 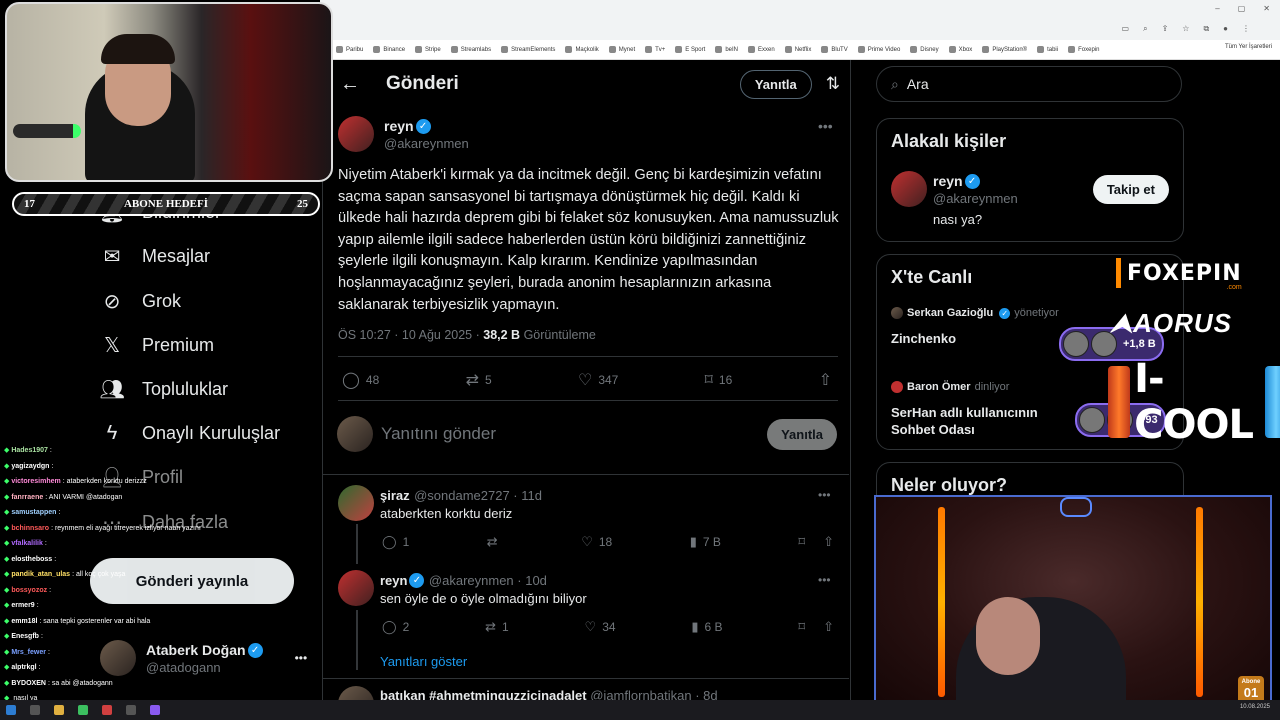 I want to click on like-action: ♡ 347, so click(x=598, y=380).